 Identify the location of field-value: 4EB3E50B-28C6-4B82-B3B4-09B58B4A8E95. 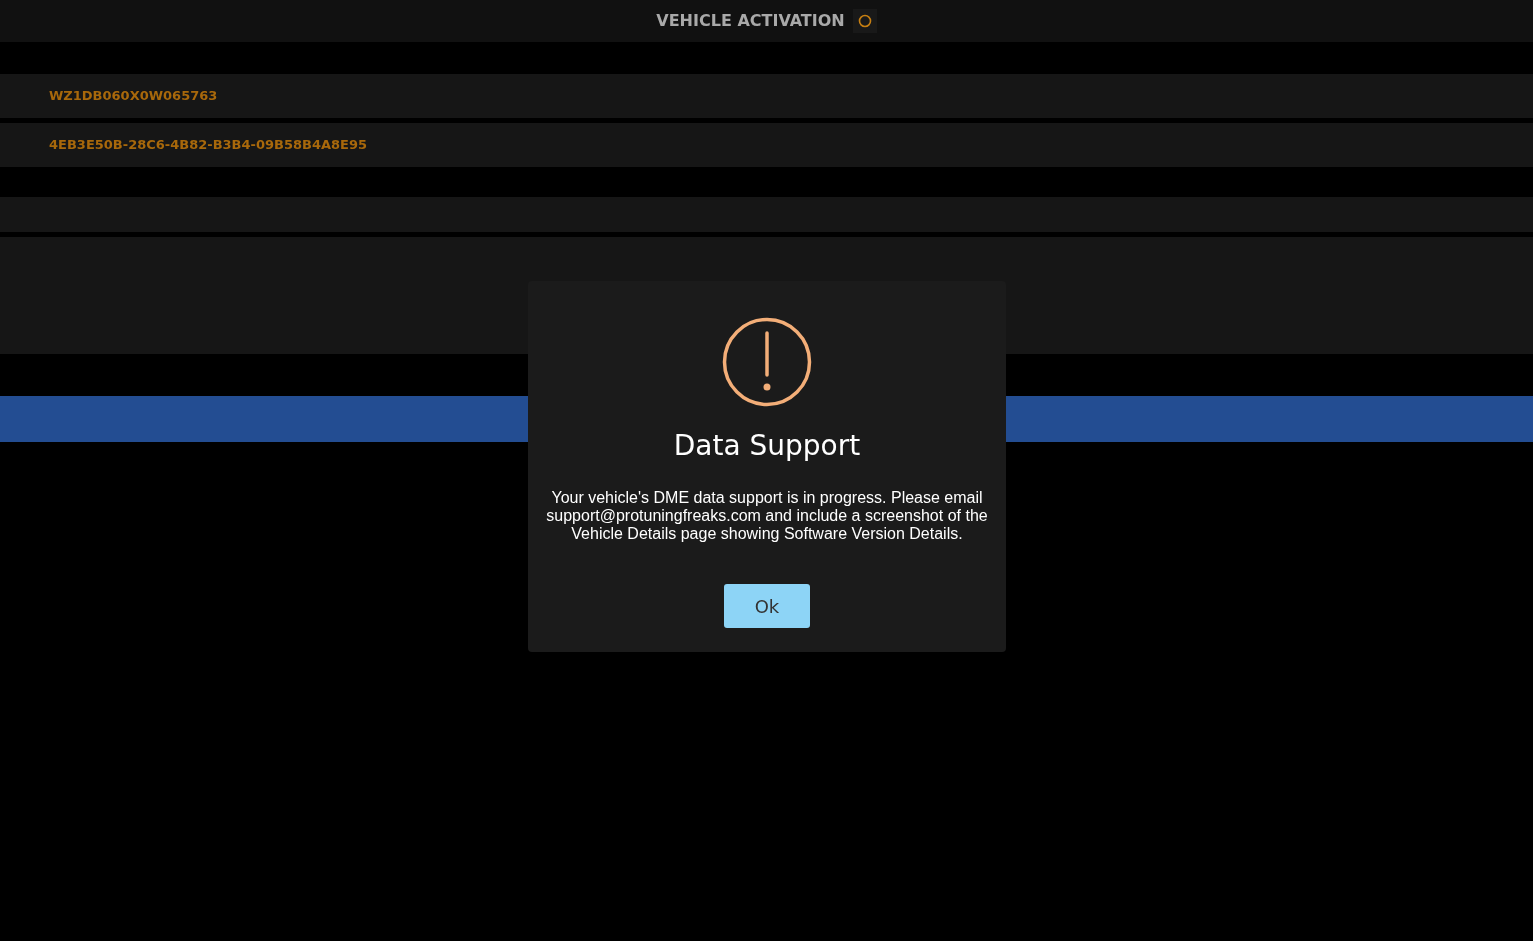
(208, 145).